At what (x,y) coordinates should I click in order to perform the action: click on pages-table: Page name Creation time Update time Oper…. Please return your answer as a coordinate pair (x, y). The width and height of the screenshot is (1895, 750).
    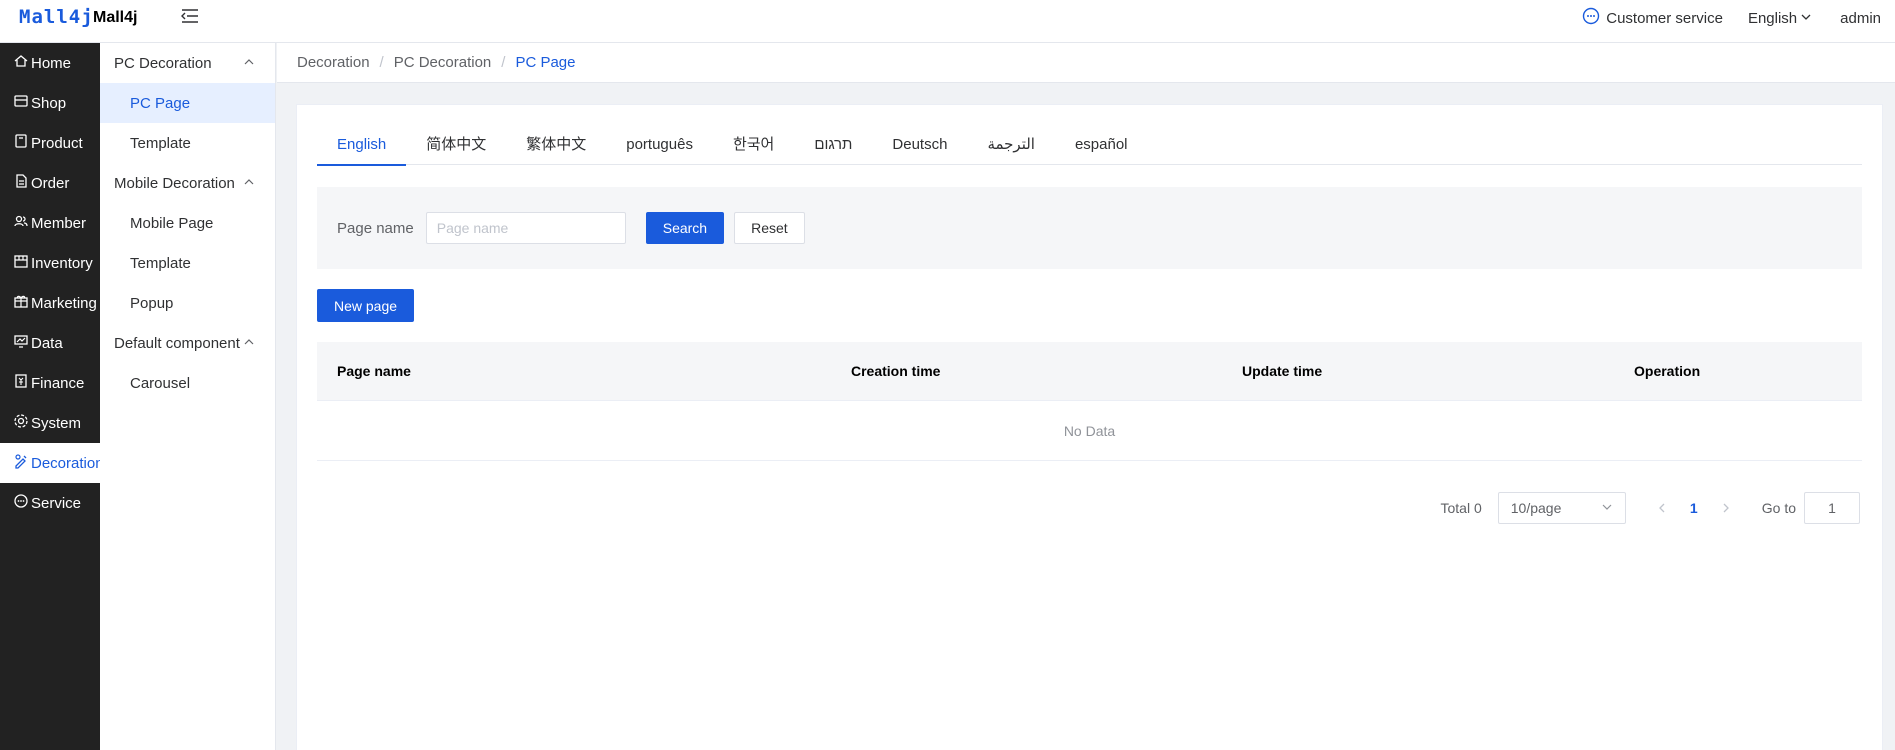
    Looking at the image, I should click on (1089, 401).